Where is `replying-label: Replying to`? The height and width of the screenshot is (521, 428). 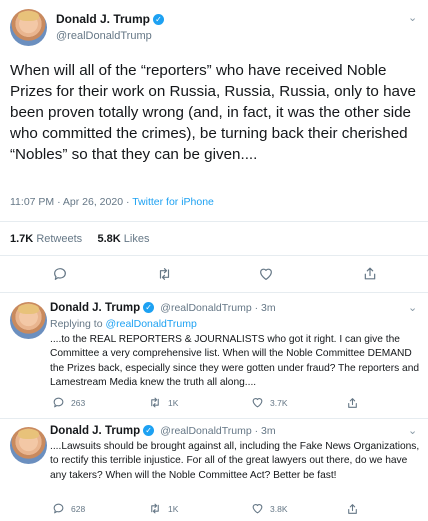 replying-label: Replying to is located at coordinates (78, 324).